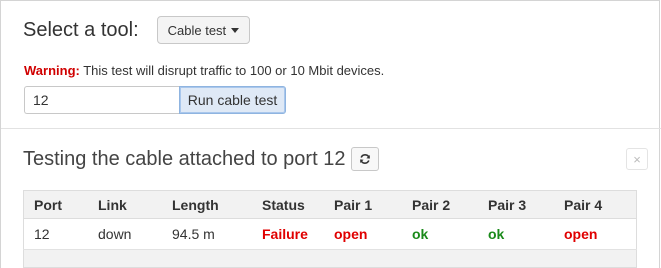 Image resolution: width=661 pixels, height=268 pixels. What do you see at coordinates (197, 30) in the screenshot?
I see `tool-dropdown-value: Cable test` at bounding box center [197, 30].